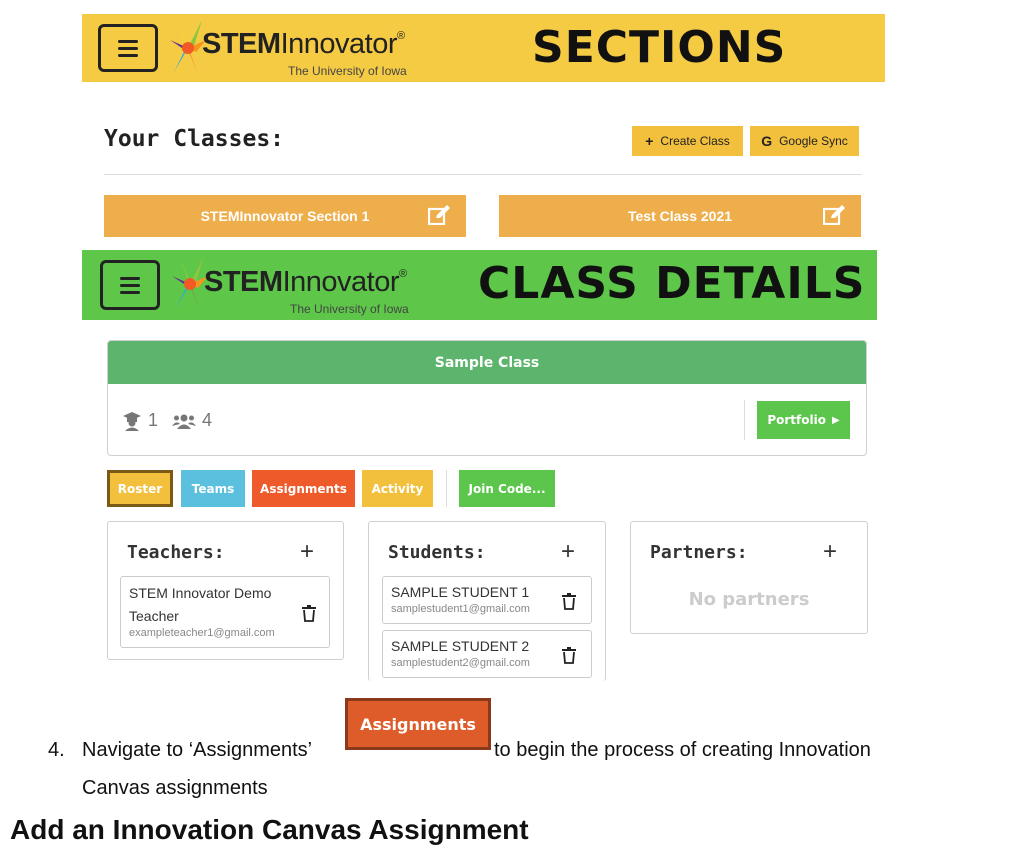  Describe the element at coordinates (56, 750) in the screenshot. I see `step-number: 4.` at that location.